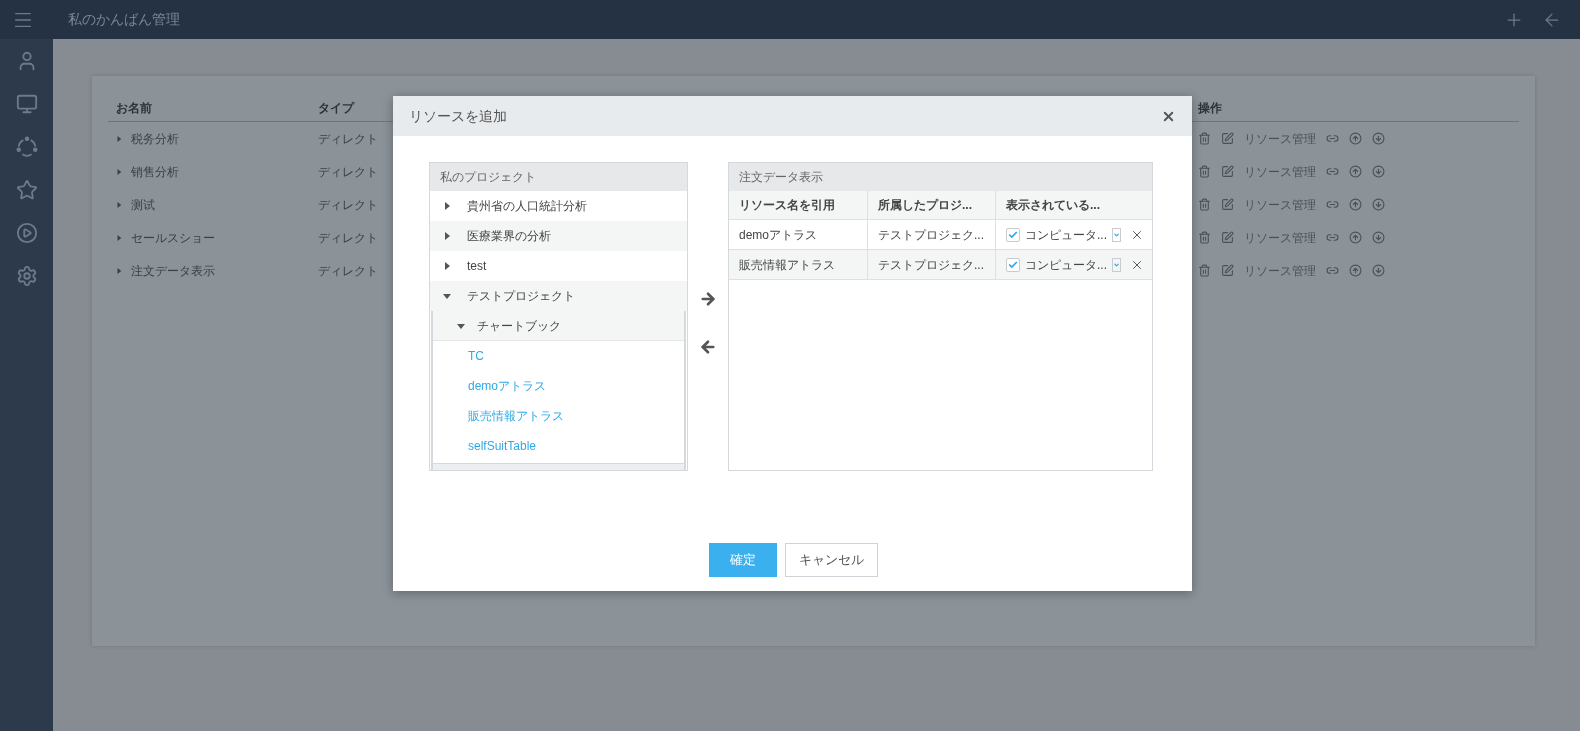 The image size is (1580, 731). Describe the element at coordinates (558, 446) in the screenshot. I see `tree-leaf: selfSuitTable` at that location.